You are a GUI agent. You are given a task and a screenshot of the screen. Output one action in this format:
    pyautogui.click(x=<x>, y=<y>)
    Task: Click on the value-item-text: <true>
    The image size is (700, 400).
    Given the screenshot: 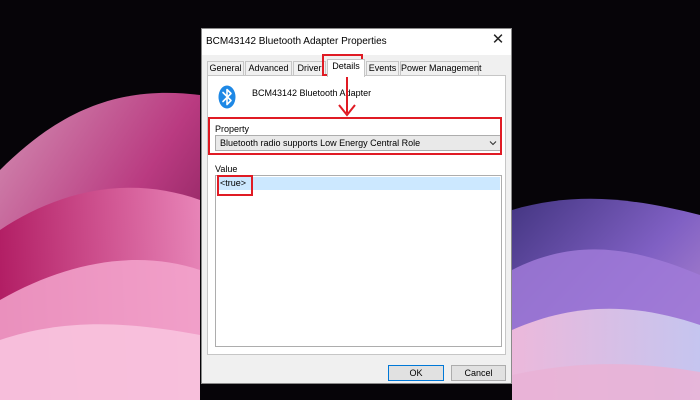 What is the action you would take?
    pyautogui.click(x=233, y=183)
    